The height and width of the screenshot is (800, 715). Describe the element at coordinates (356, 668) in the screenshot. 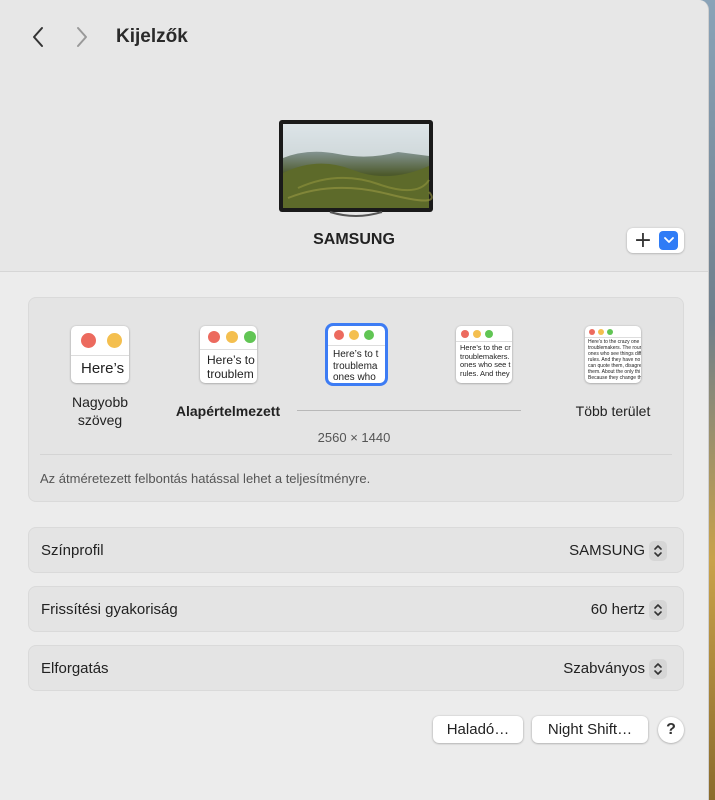

I see `rotation-row: Elforgatás Szabványos` at that location.